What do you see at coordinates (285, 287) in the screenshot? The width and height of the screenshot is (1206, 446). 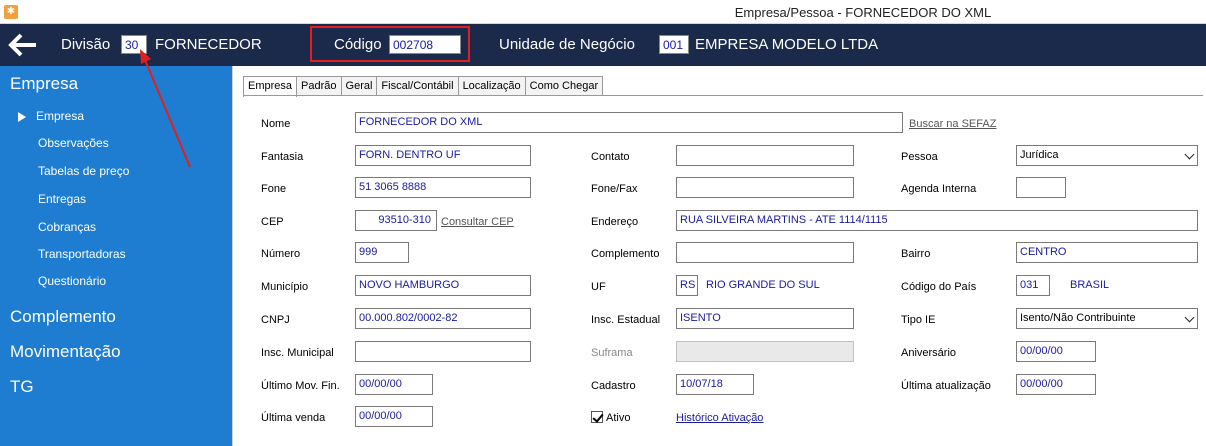 I see `municipio-label: Município` at bounding box center [285, 287].